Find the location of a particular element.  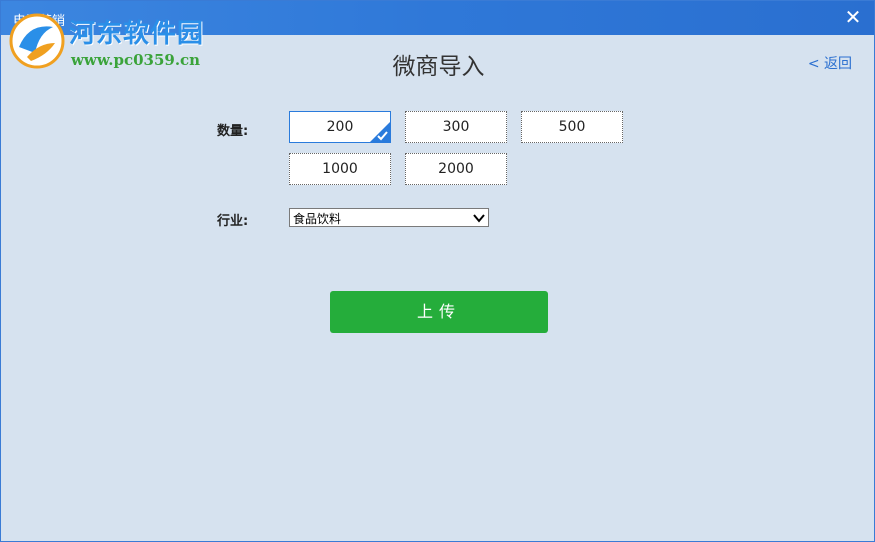

quantity-option-label: 2000 is located at coordinates (456, 169).